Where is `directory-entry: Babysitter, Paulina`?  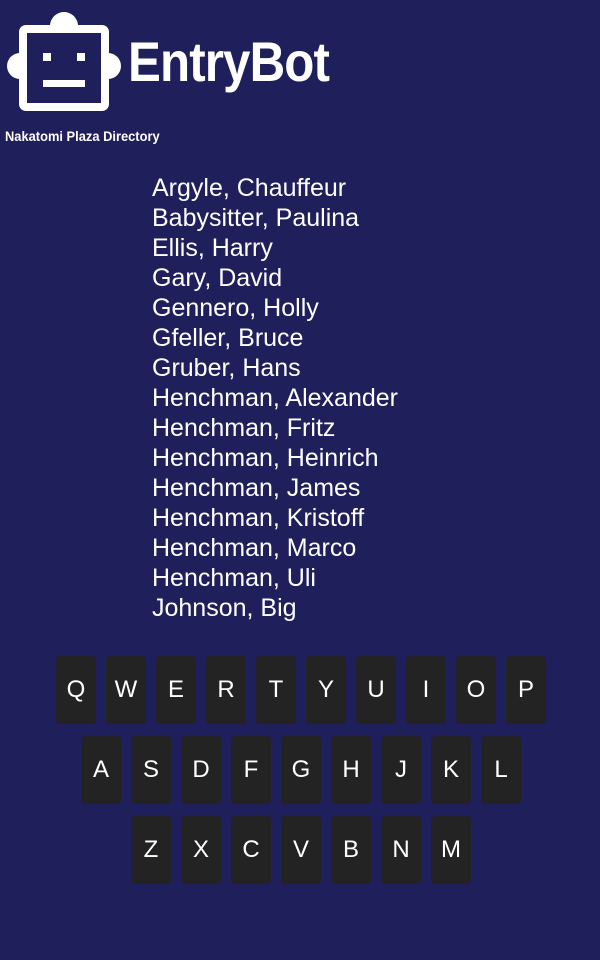
directory-entry: Babysitter, Paulina is located at coordinates (362, 218).